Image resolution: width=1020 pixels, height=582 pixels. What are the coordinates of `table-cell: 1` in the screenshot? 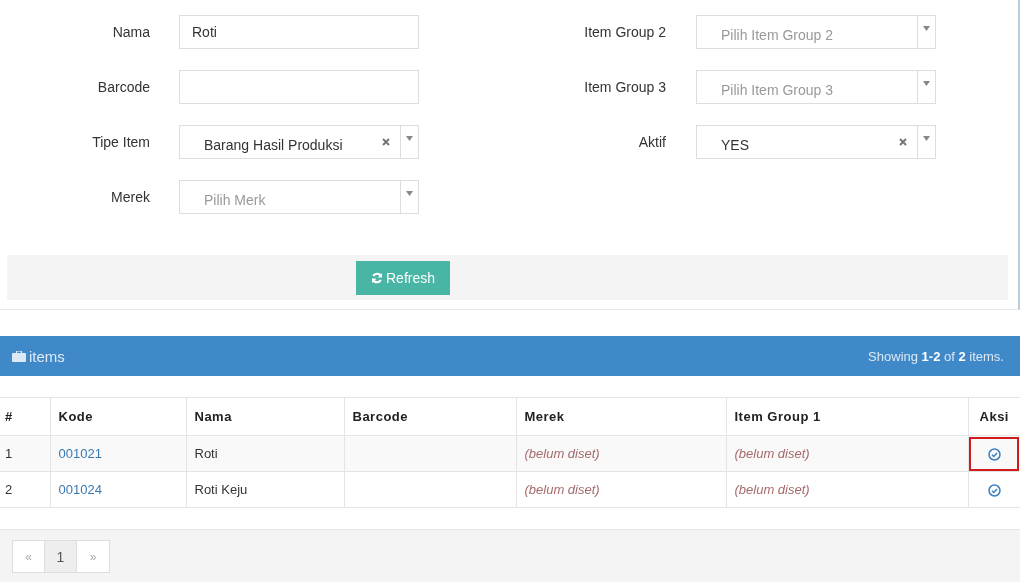 It's located at (25, 453).